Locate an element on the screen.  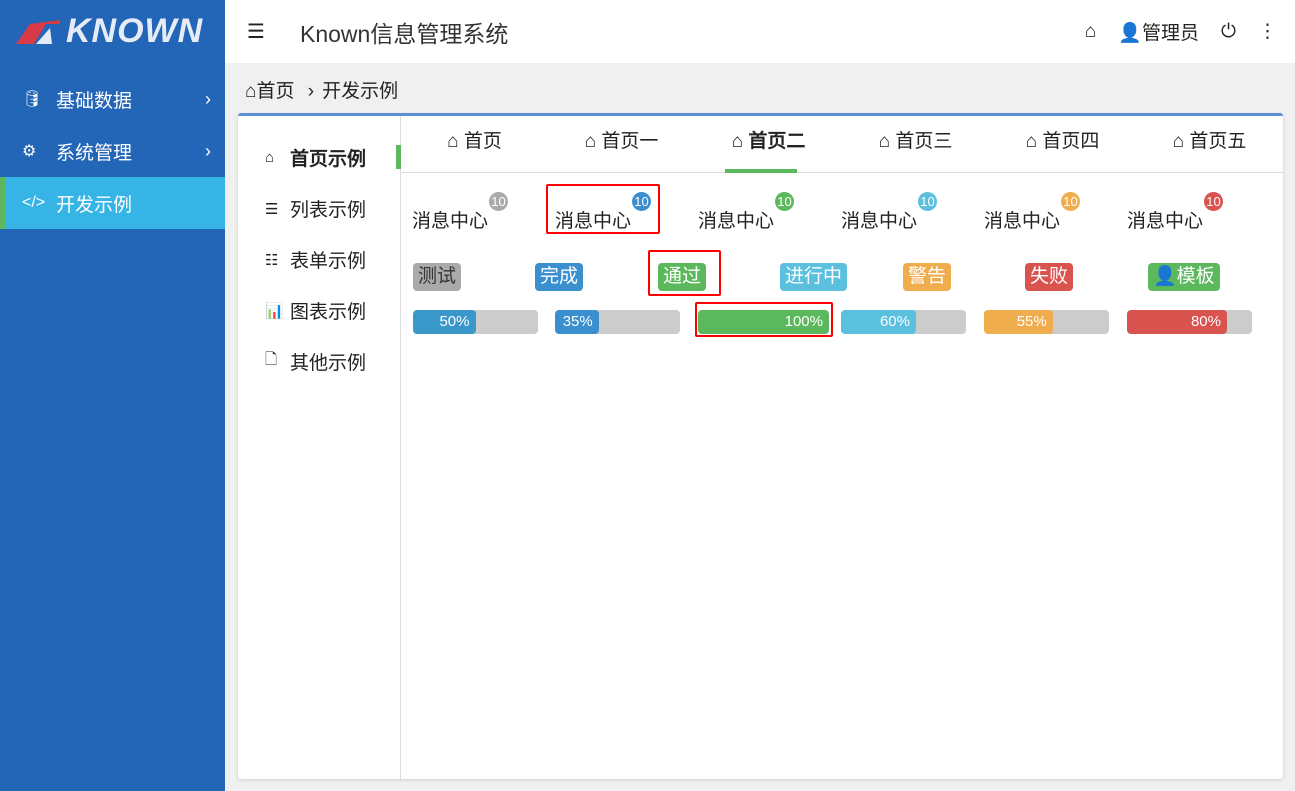
bar-chart-icon: 📊 is located at coordinates (274, 311).